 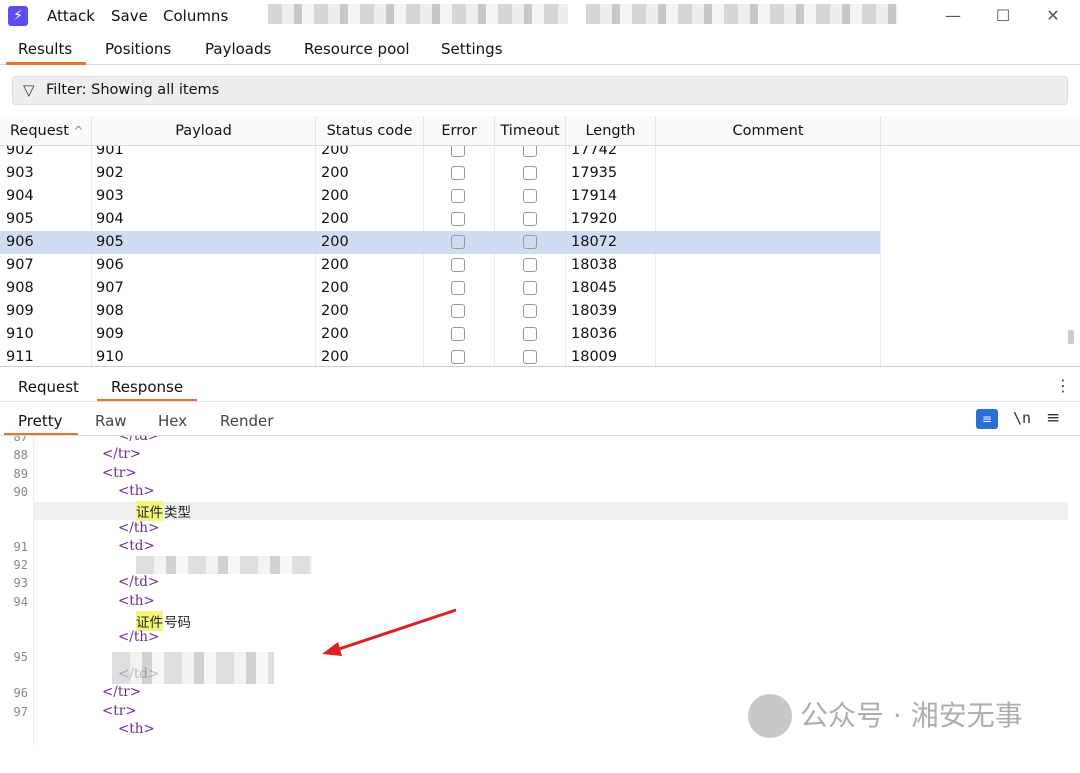 I want to click on table-row: 903 902 200 17935, so click(x=440, y=173).